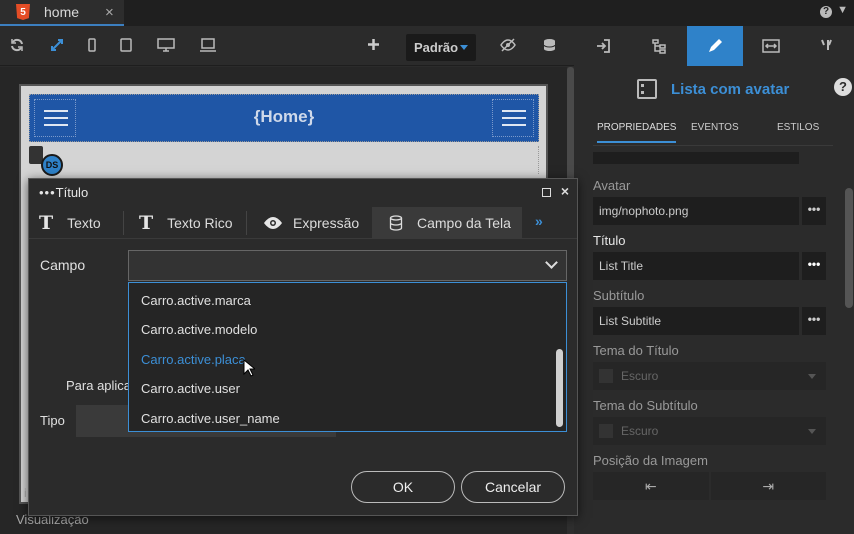  I want to click on profile-select: Padrão, so click(441, 47).